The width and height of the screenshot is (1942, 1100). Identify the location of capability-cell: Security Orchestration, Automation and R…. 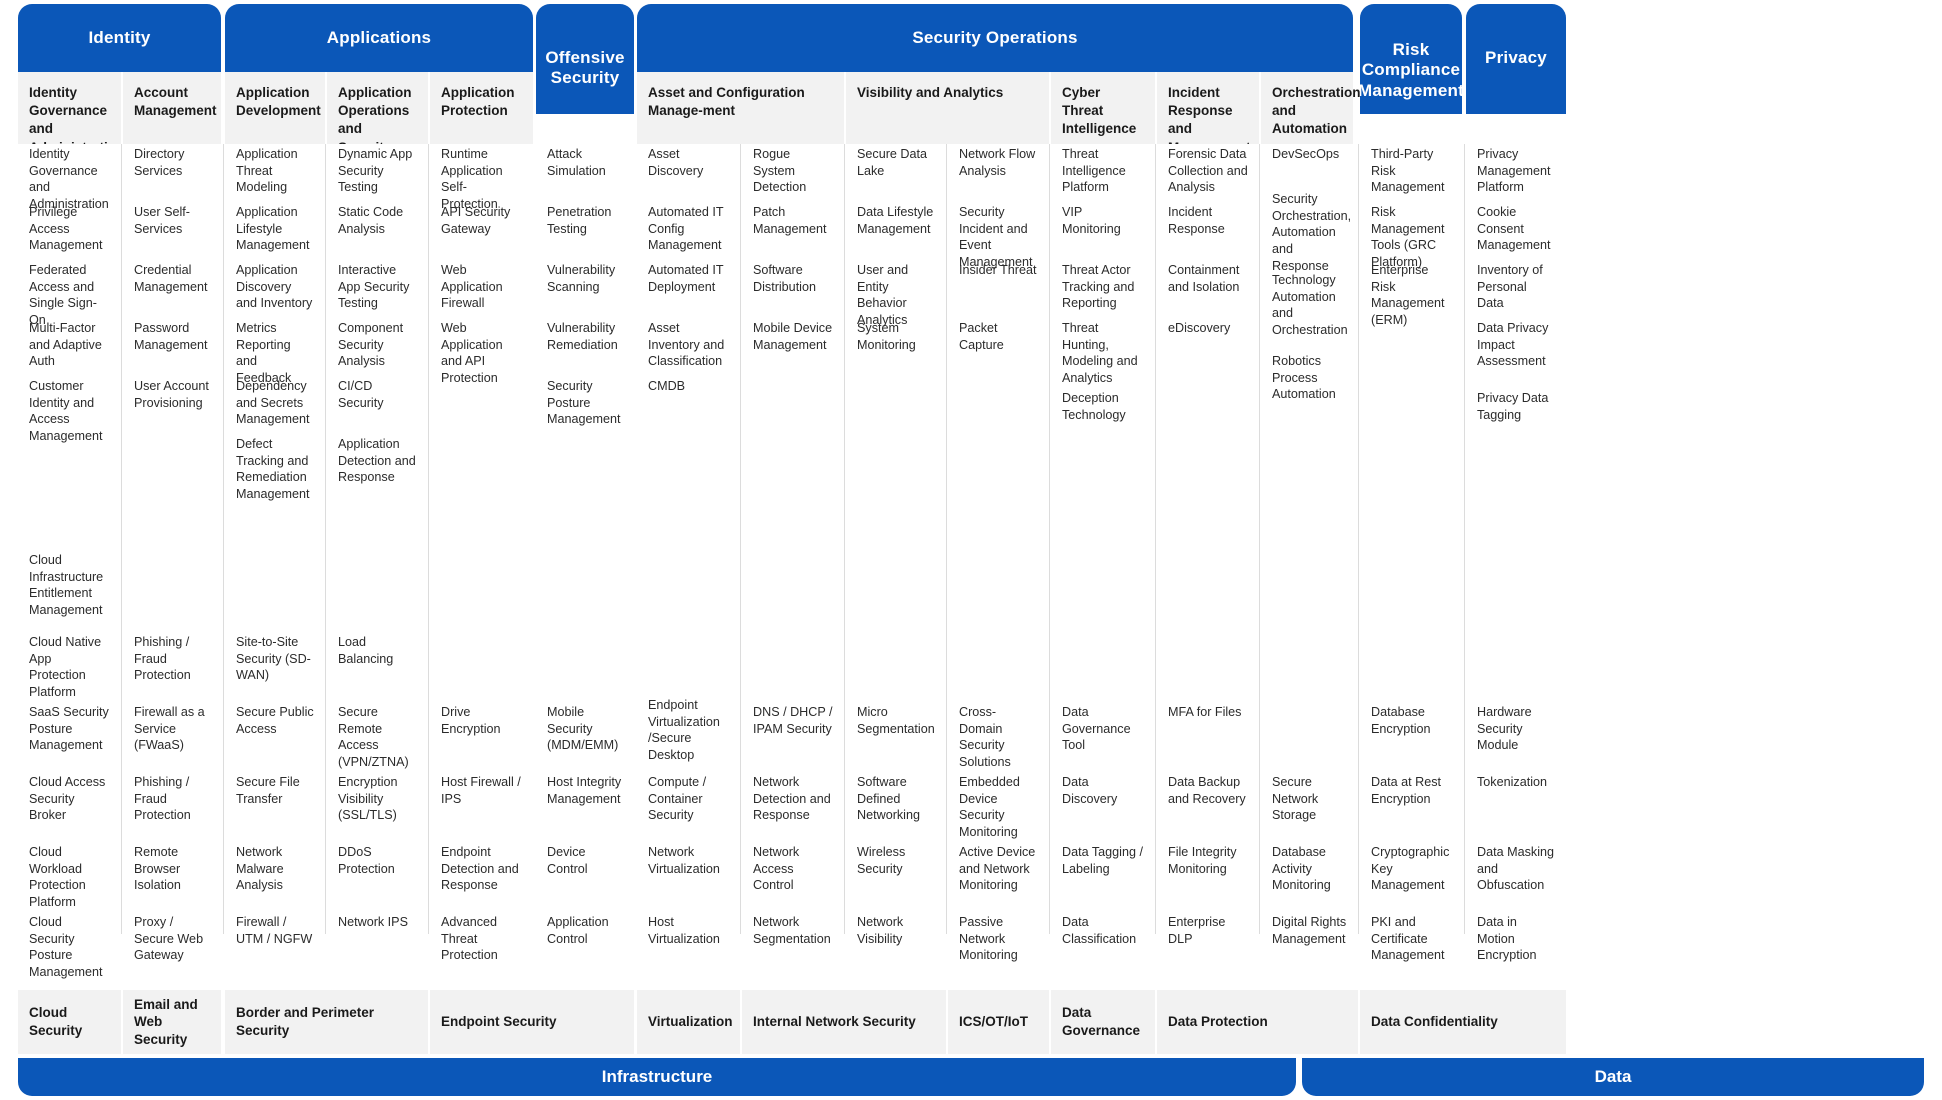
(1309, 233).